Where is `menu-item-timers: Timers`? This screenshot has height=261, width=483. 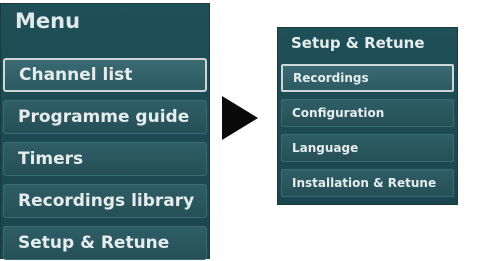
menu-item-timers: Timers is located at coordinates (105, 159).